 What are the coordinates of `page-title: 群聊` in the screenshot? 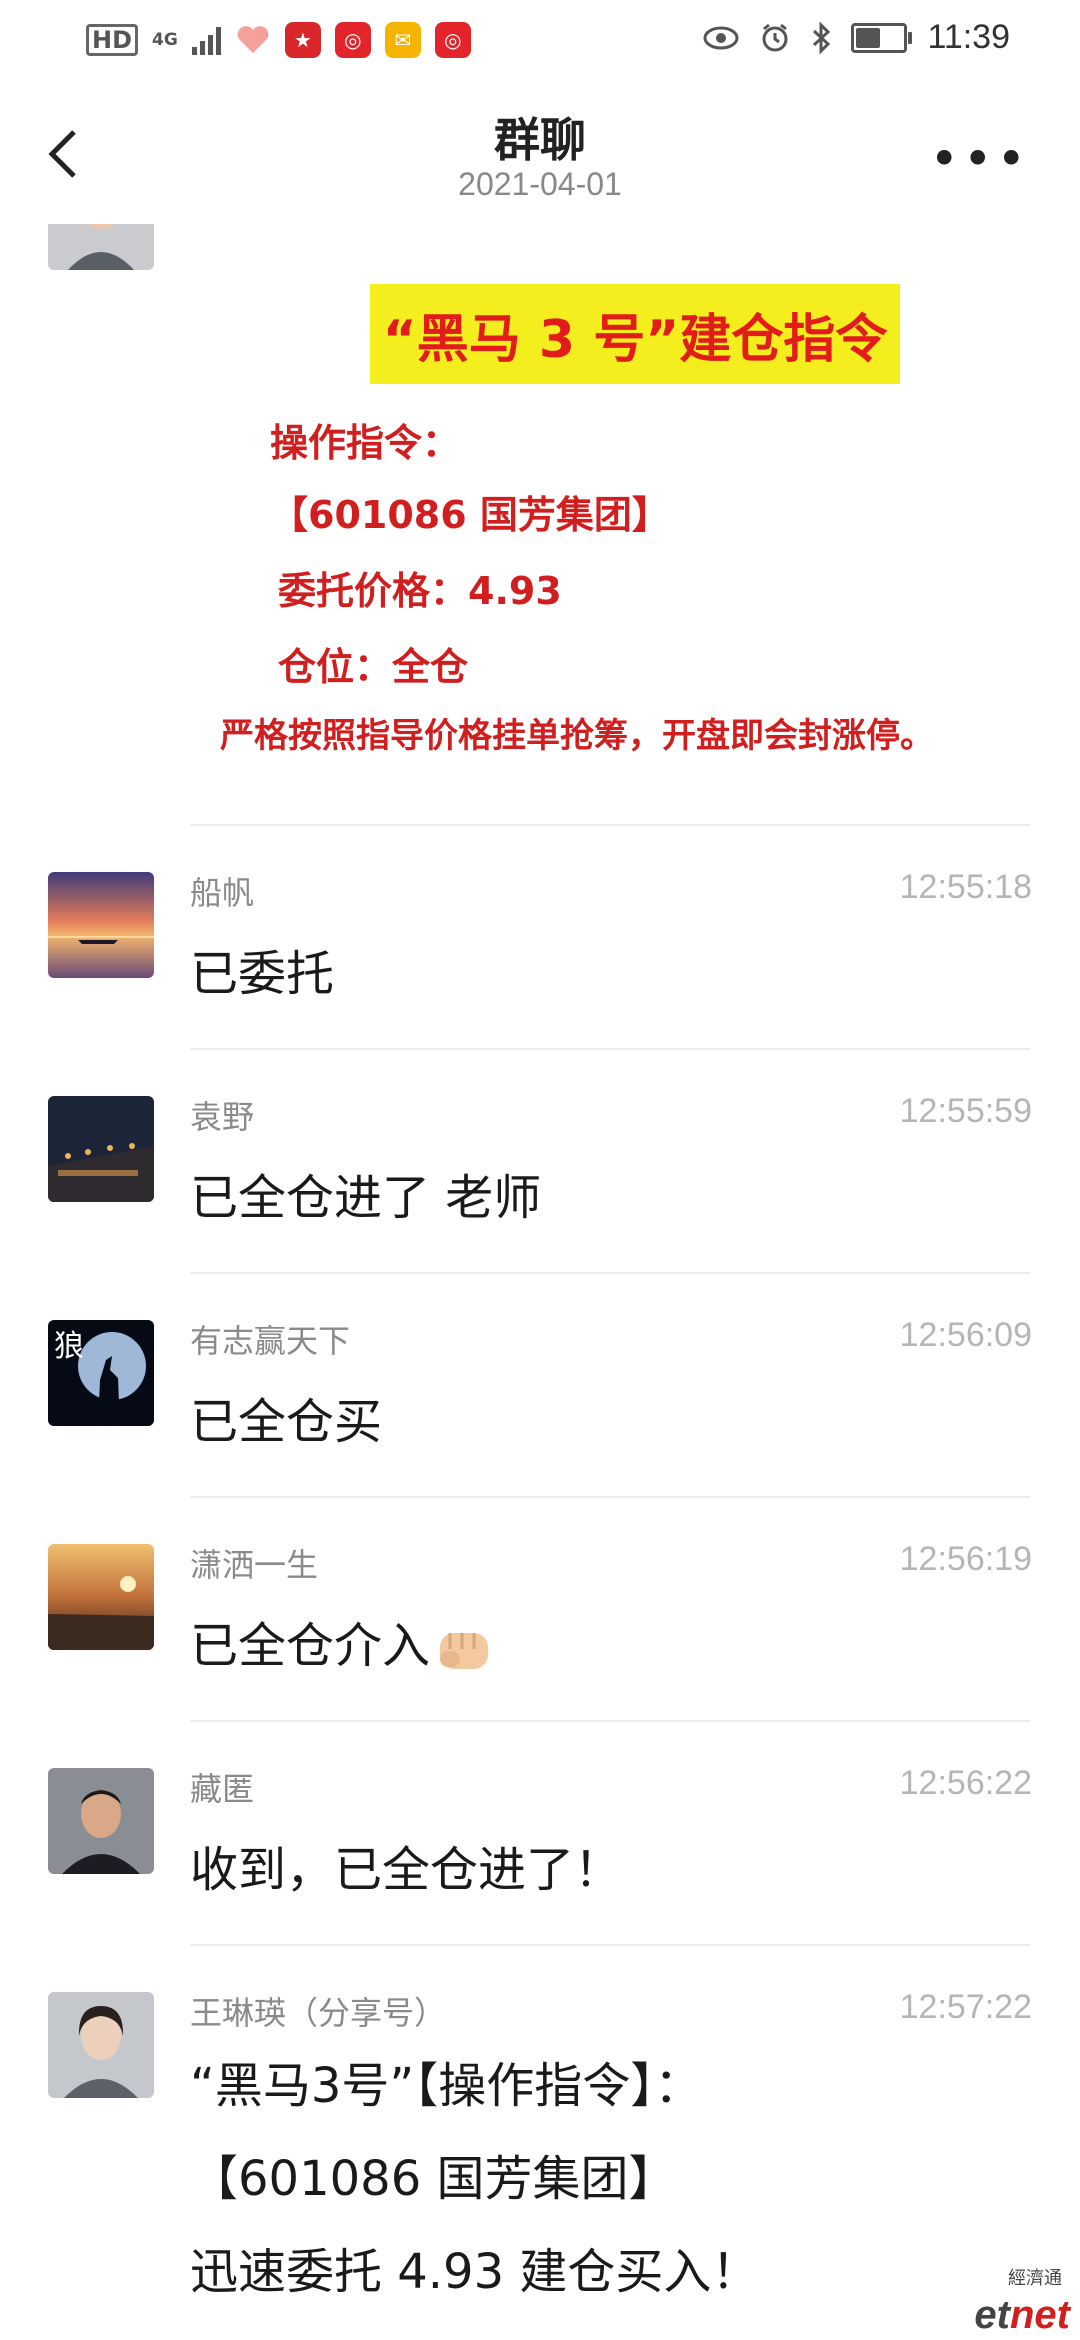 It's located at (540, 140).